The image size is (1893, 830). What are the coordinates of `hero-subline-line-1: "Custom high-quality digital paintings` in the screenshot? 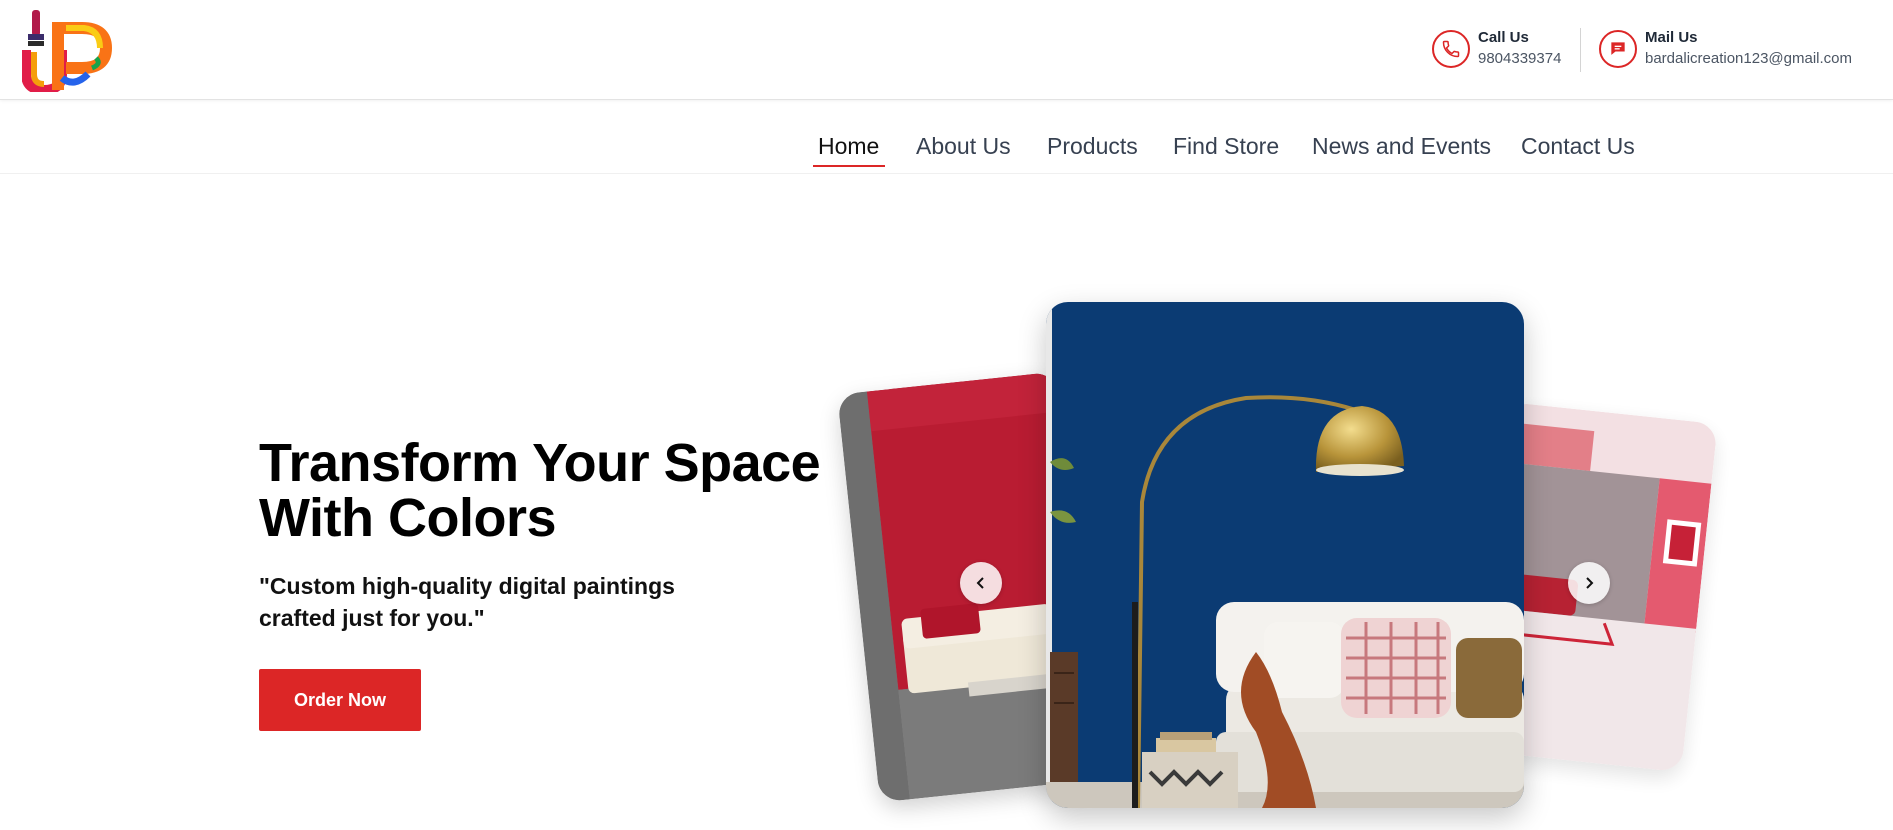 It's located at (467, 586).